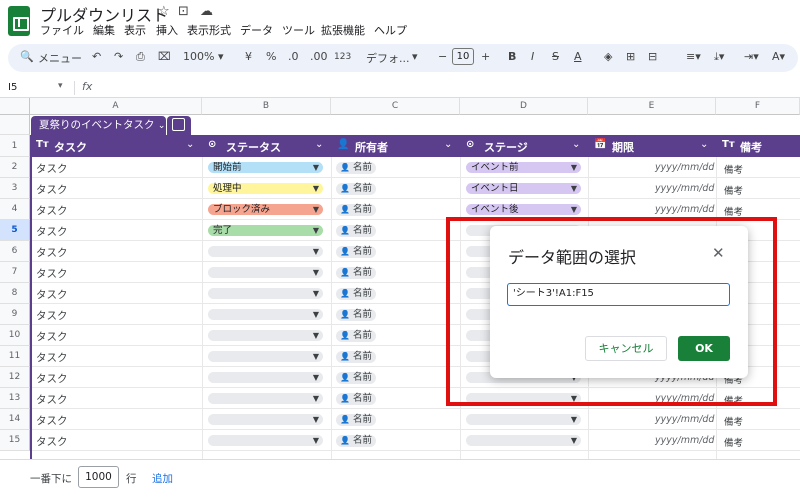 This screenshot has width=800, height=500. Describe the element at coordinates (164, 11) in the screenshot. I see `star-icon: ☆` at that location.